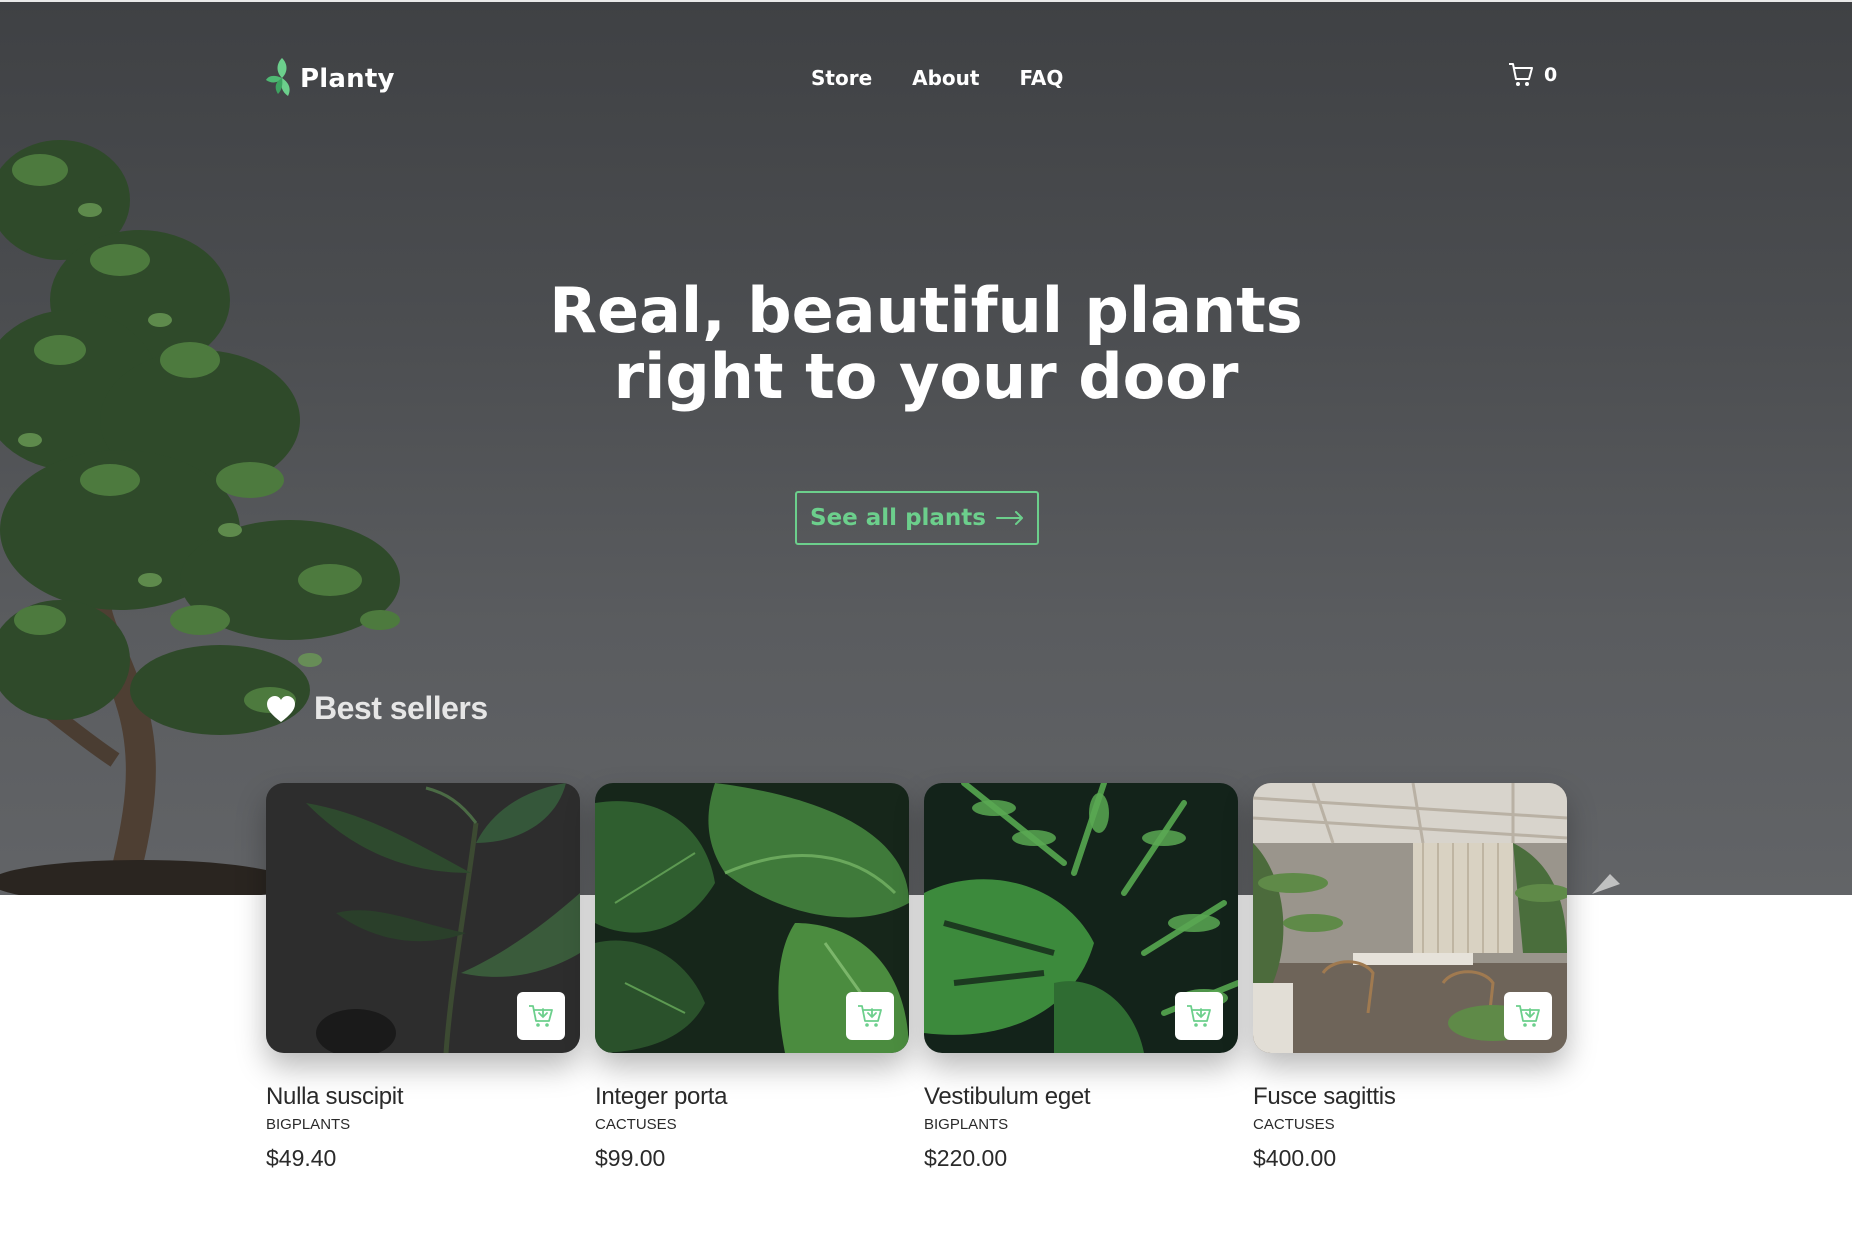 This screenshot has width=1852, height=1235. I want to click on product-name: Fusce sagittis, so click(1410, 1097).